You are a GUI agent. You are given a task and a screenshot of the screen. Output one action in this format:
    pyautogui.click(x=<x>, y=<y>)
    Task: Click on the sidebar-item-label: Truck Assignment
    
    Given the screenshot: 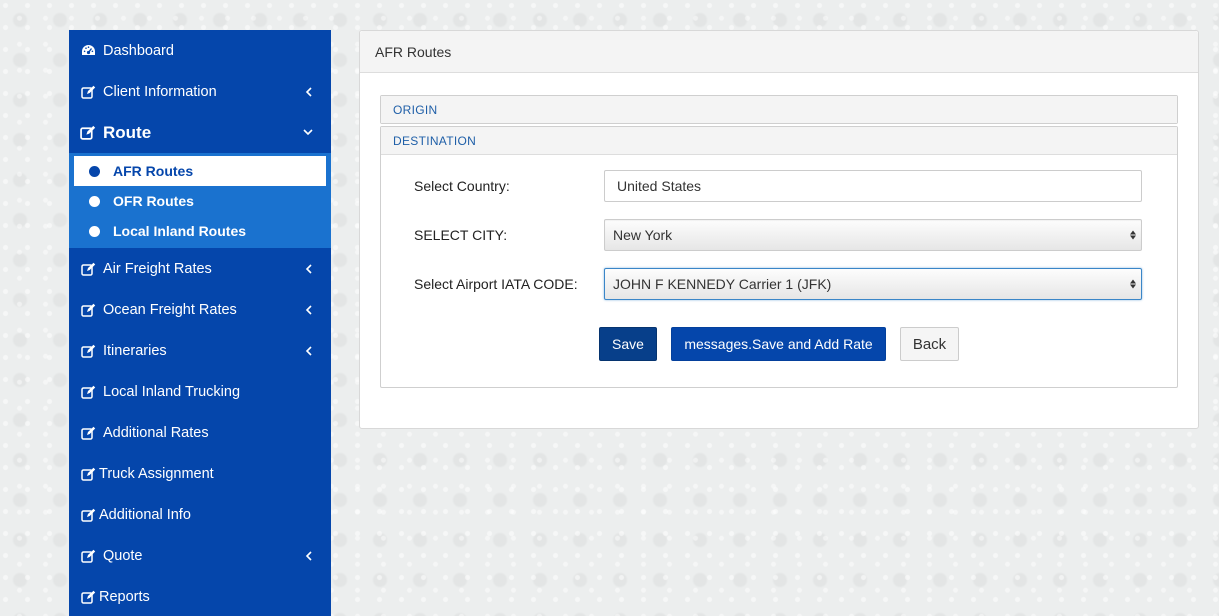 What is the action you would take?
    pyautogui.click(x=156, y=473)
    